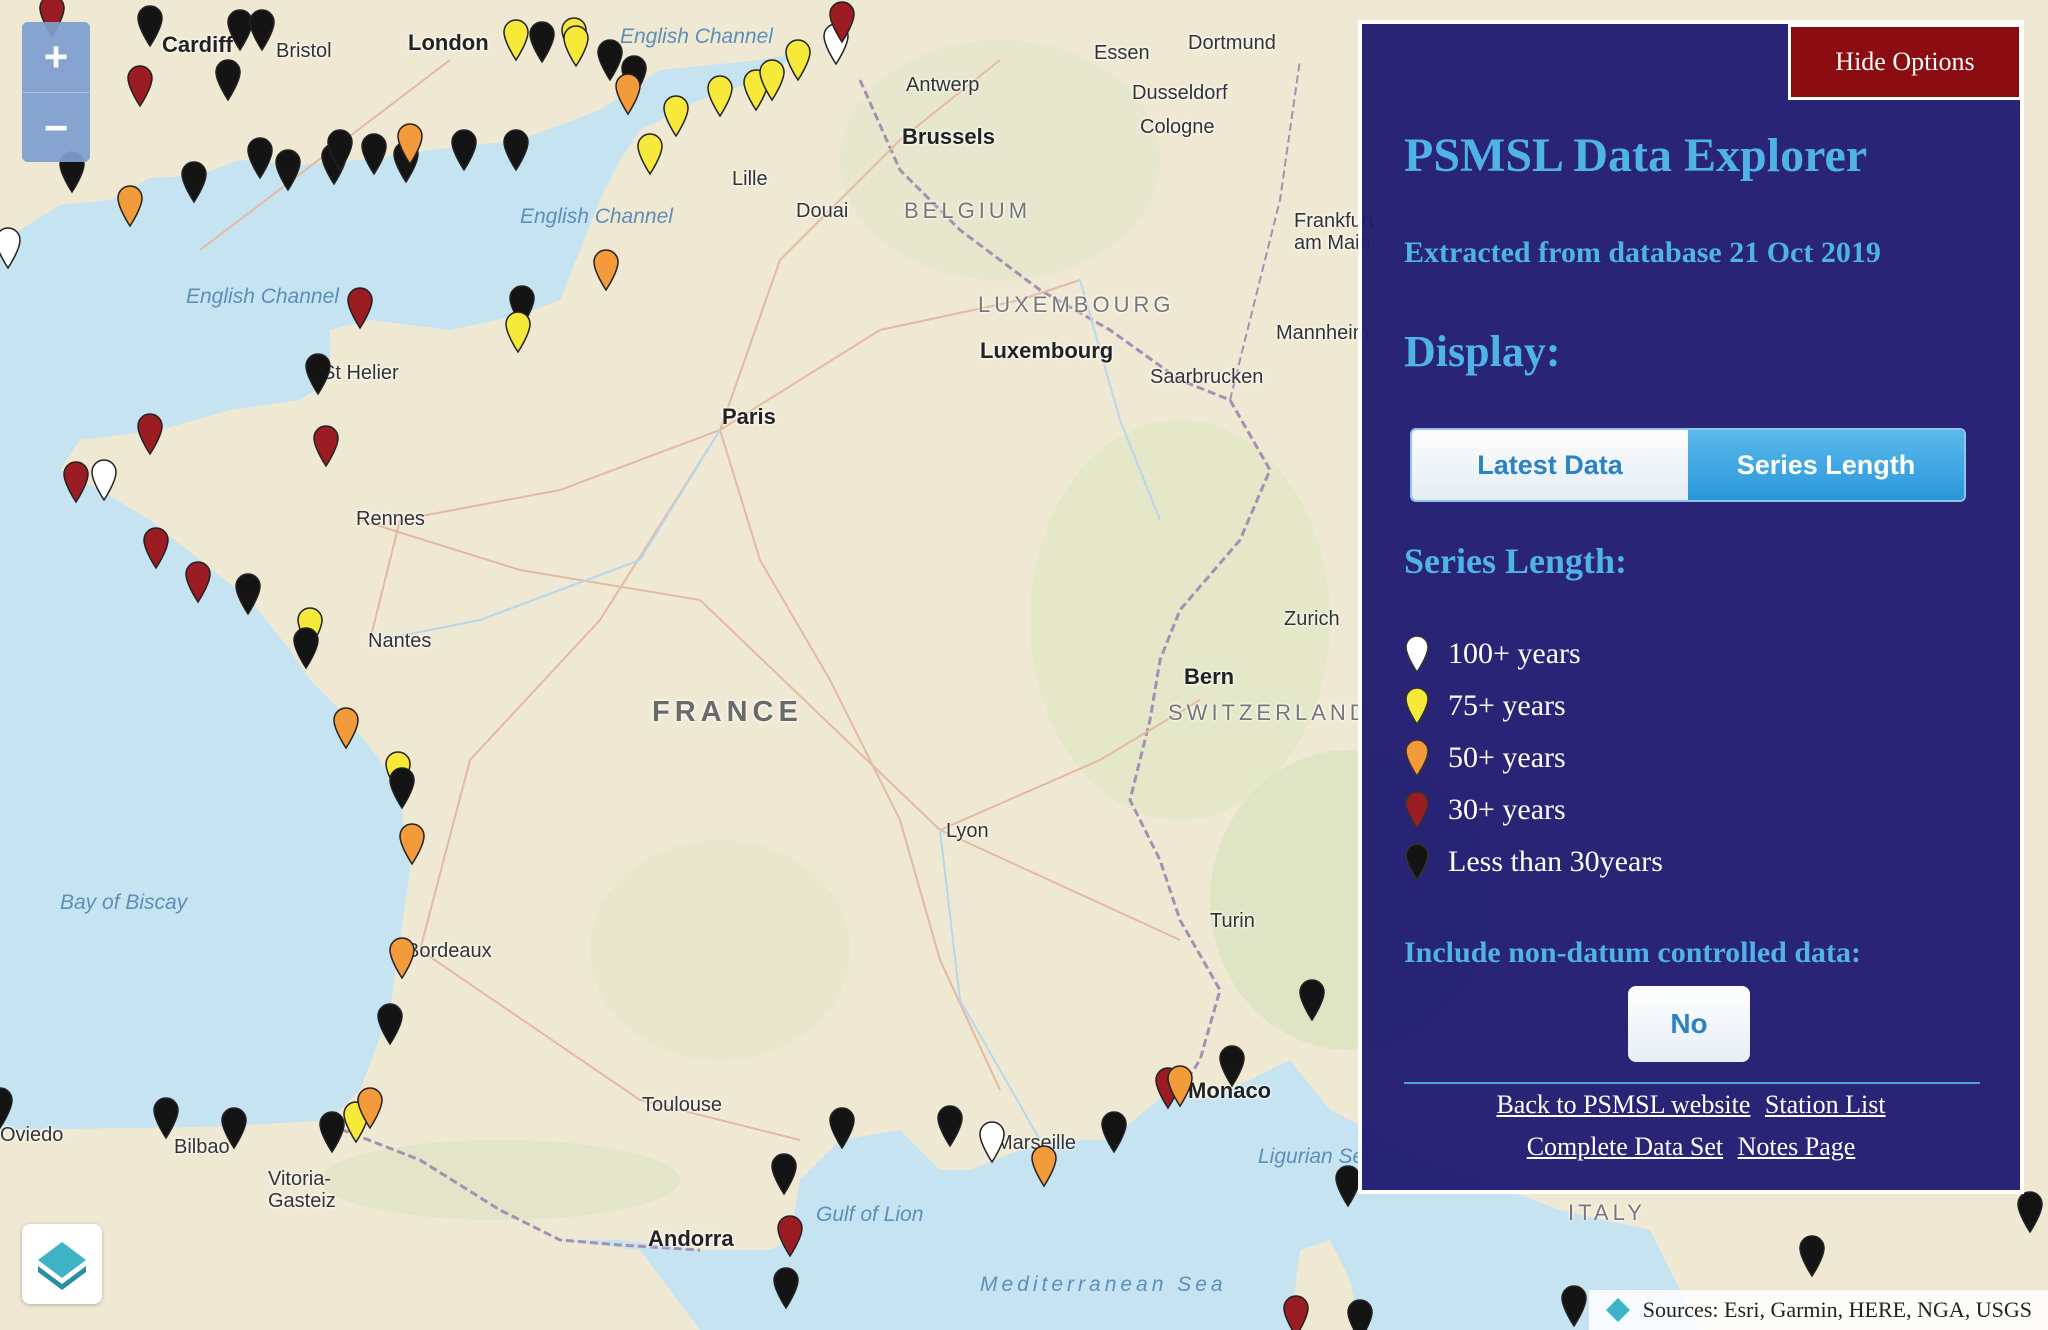  Describe the element at coordinates (1047, 350) in the screenshot. I see `label-luxembourg: Luxembourg` at that location.